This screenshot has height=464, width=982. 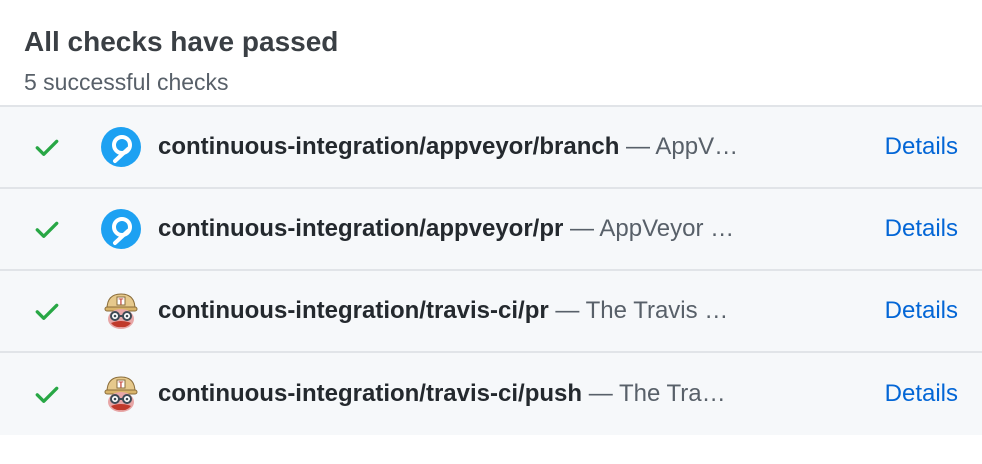 What do you see at coordinates (389, 146) in the screenshot?
I see `check-name: continuous-integration/appveyor/branch` at bounding box center [389, 146].